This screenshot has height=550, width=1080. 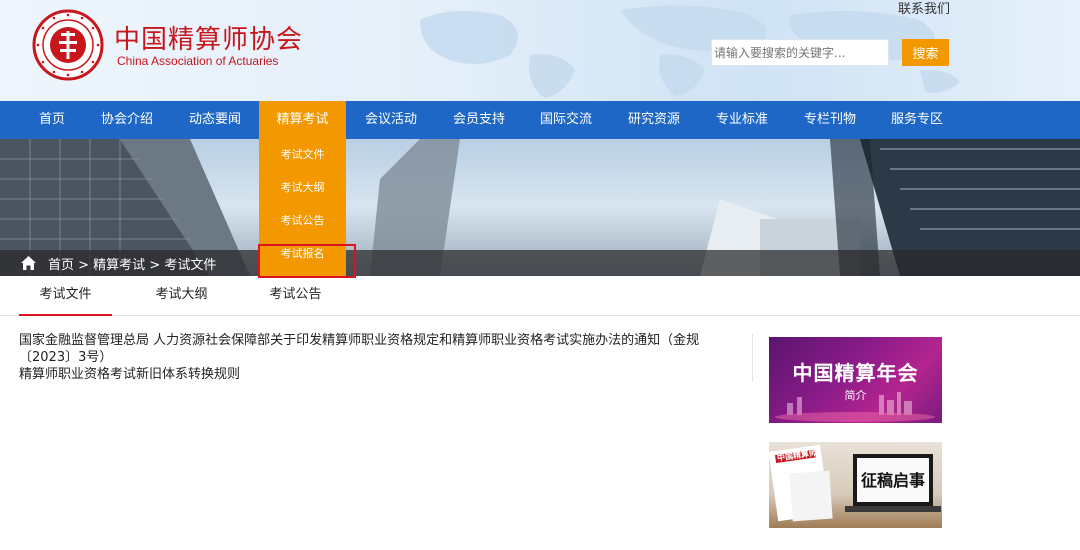 What do you see at coordinates (479, 120) in the screenshot?
I see `nav-item-members: 会员支持` at bounding box center [479, 120].